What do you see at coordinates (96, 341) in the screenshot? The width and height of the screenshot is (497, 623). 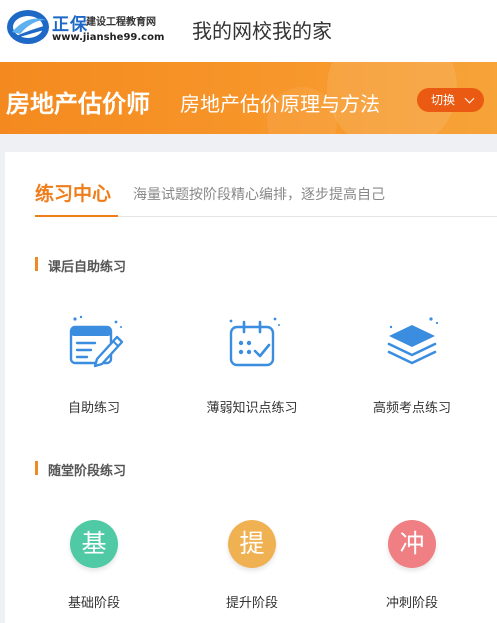 I see `notebook-pen-icon` at bounding box center [96, 341].